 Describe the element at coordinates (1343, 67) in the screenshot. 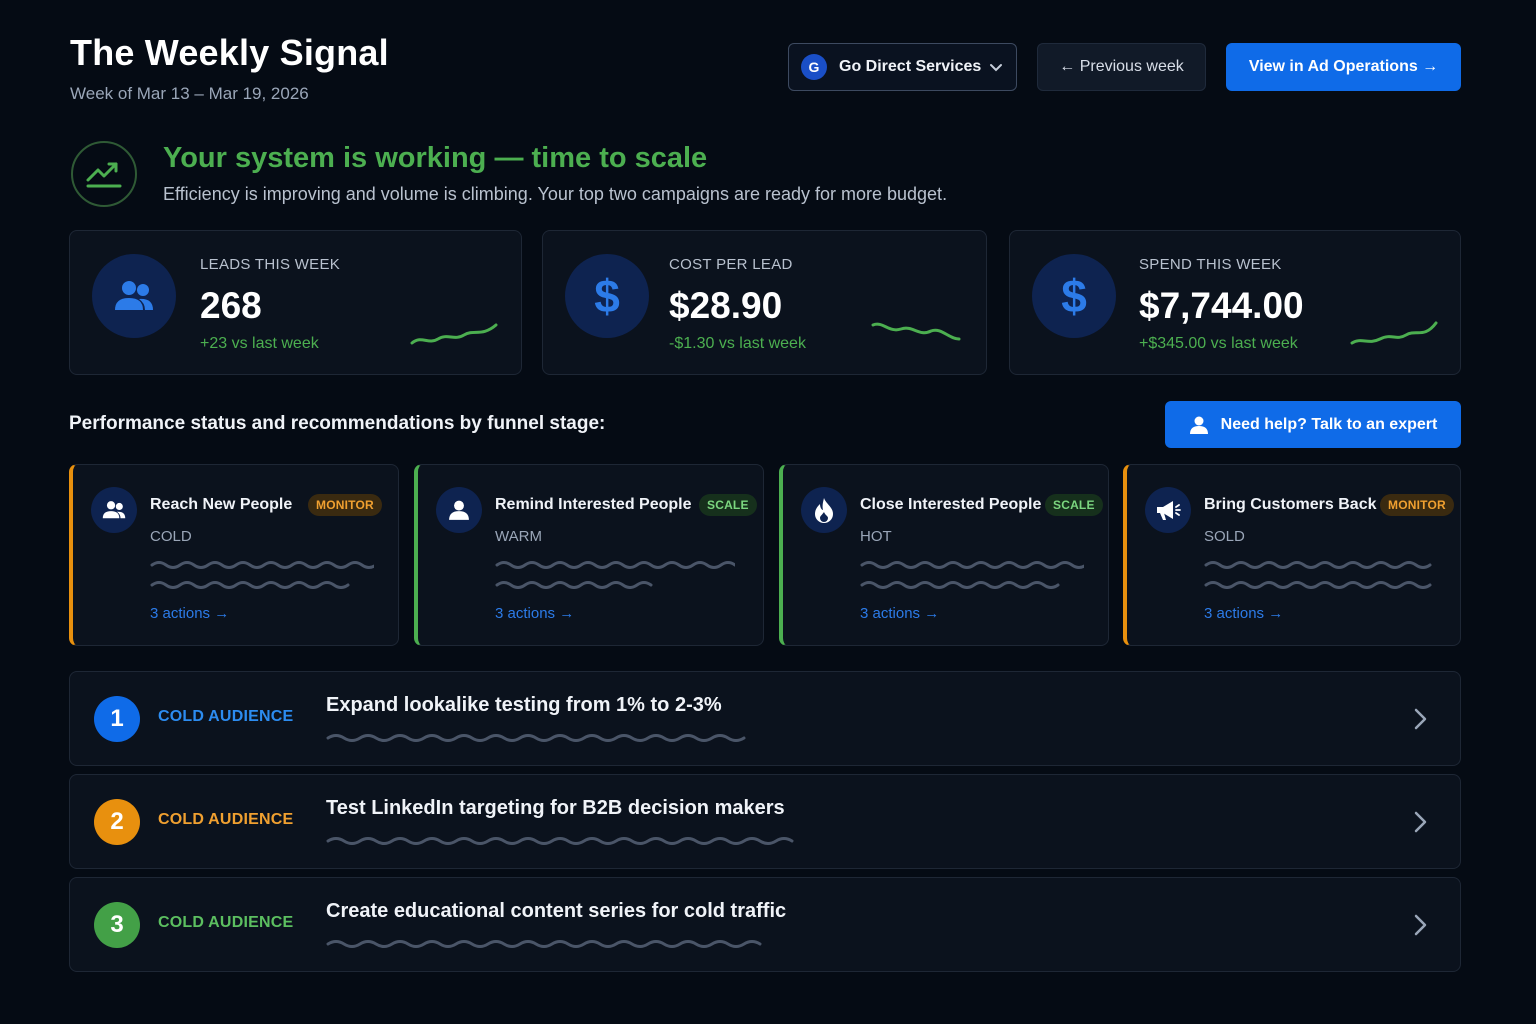

I see `view-in-ad-operations-button: View in Ad Operations →` at that location.